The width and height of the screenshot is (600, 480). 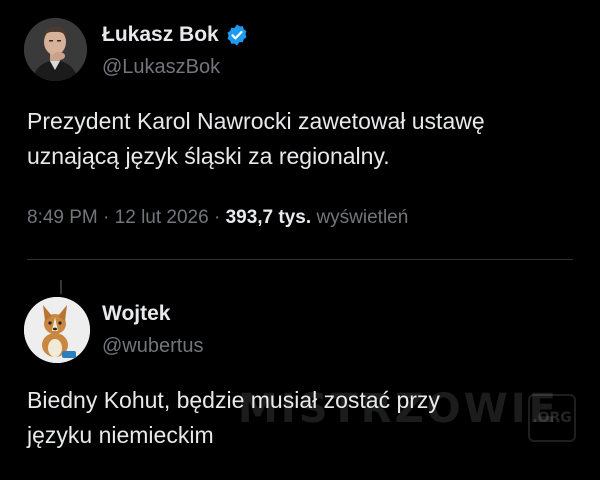 I want to click on author-handle: @LukaszBok, so click(x=161, y=67).